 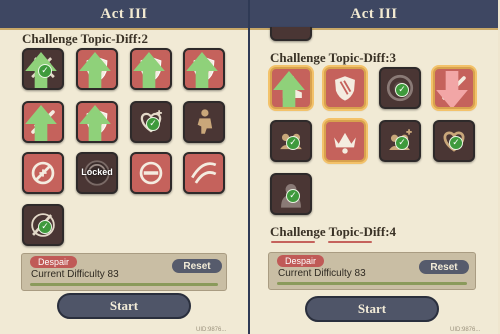 I want to click on target-circle-icon: ✓, so click(x=400, y=88).